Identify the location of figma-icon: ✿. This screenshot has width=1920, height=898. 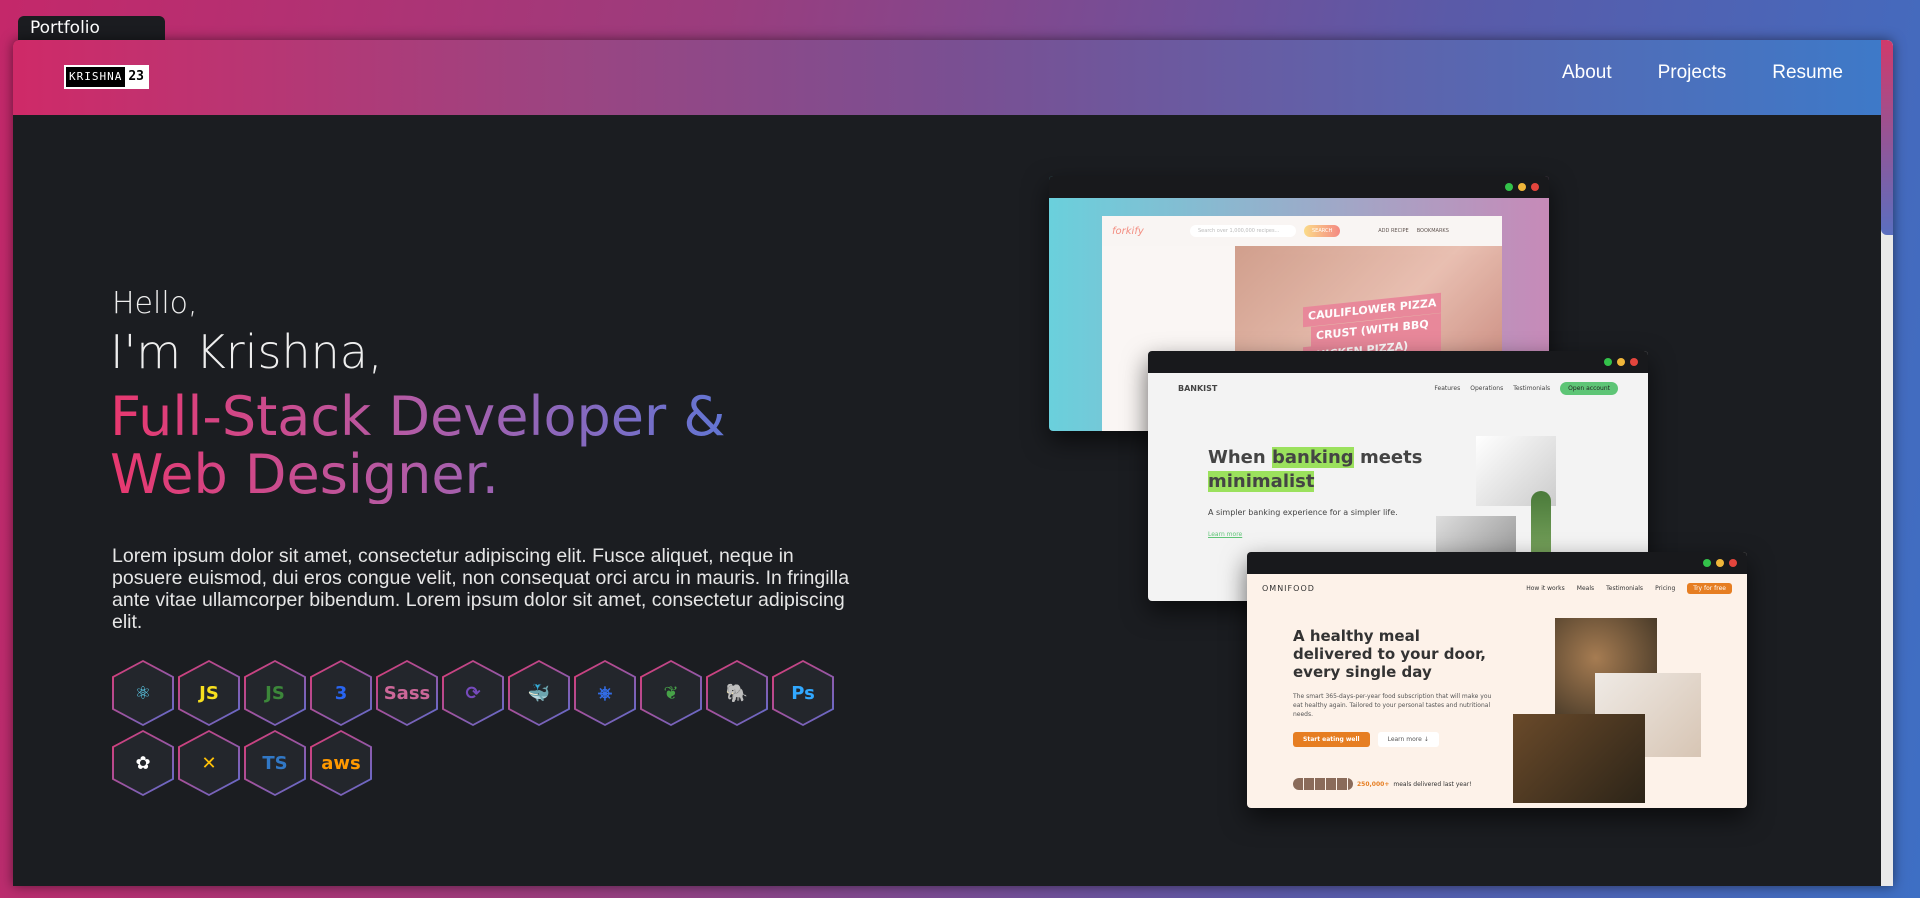
(143, 763).